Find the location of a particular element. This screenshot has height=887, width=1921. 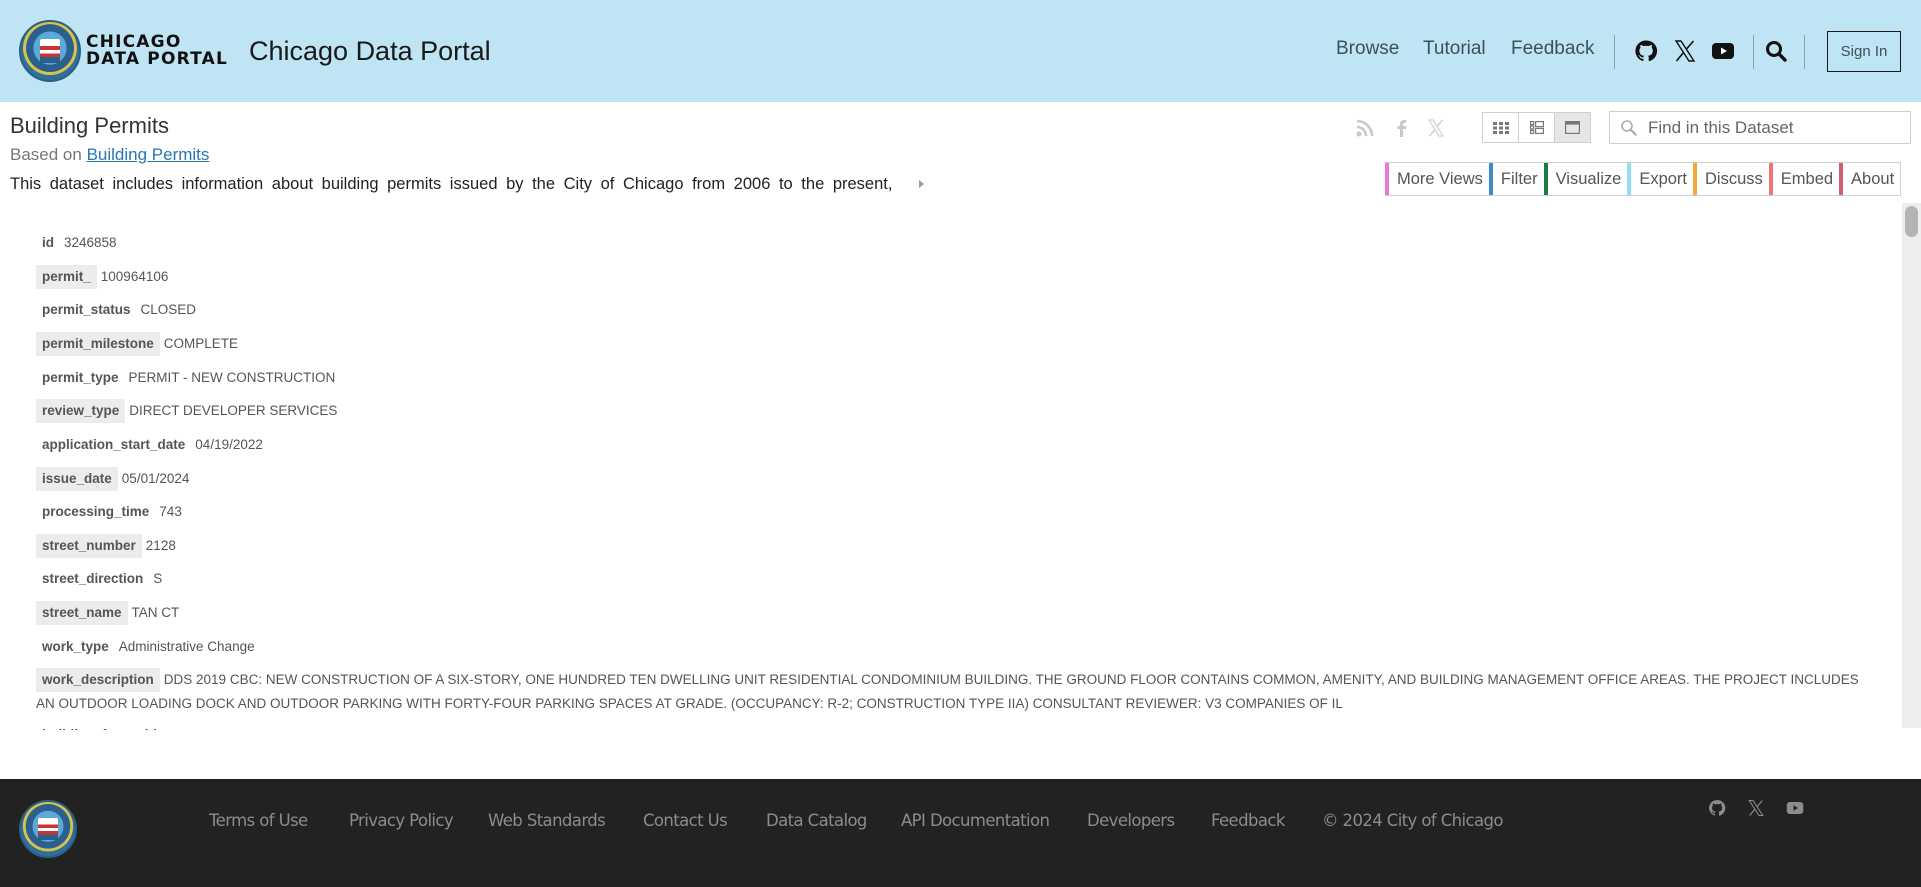

record-field-work-type: work_type Administrative Change is located at coordinates (145, 647).